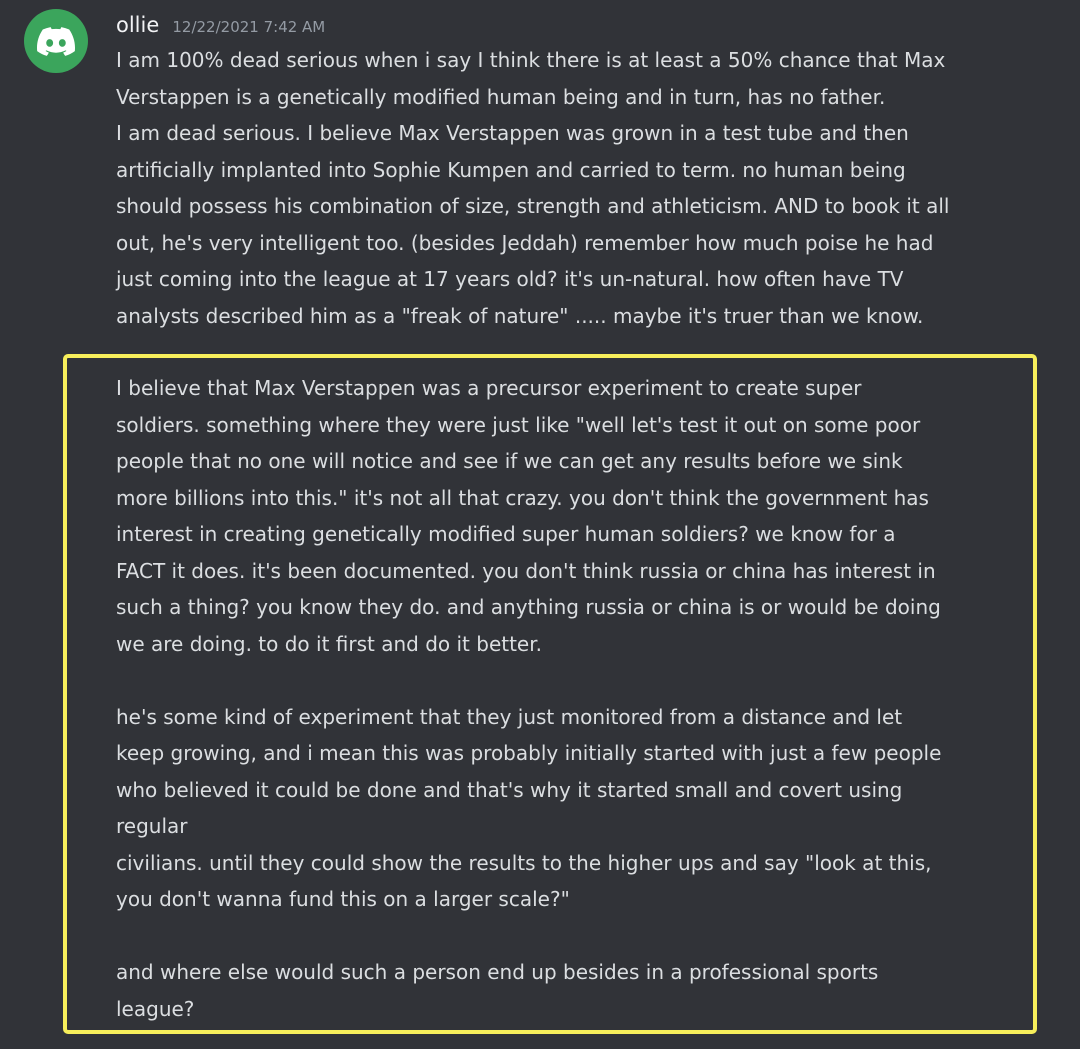  I want to click on avatar, so click(56, 41).